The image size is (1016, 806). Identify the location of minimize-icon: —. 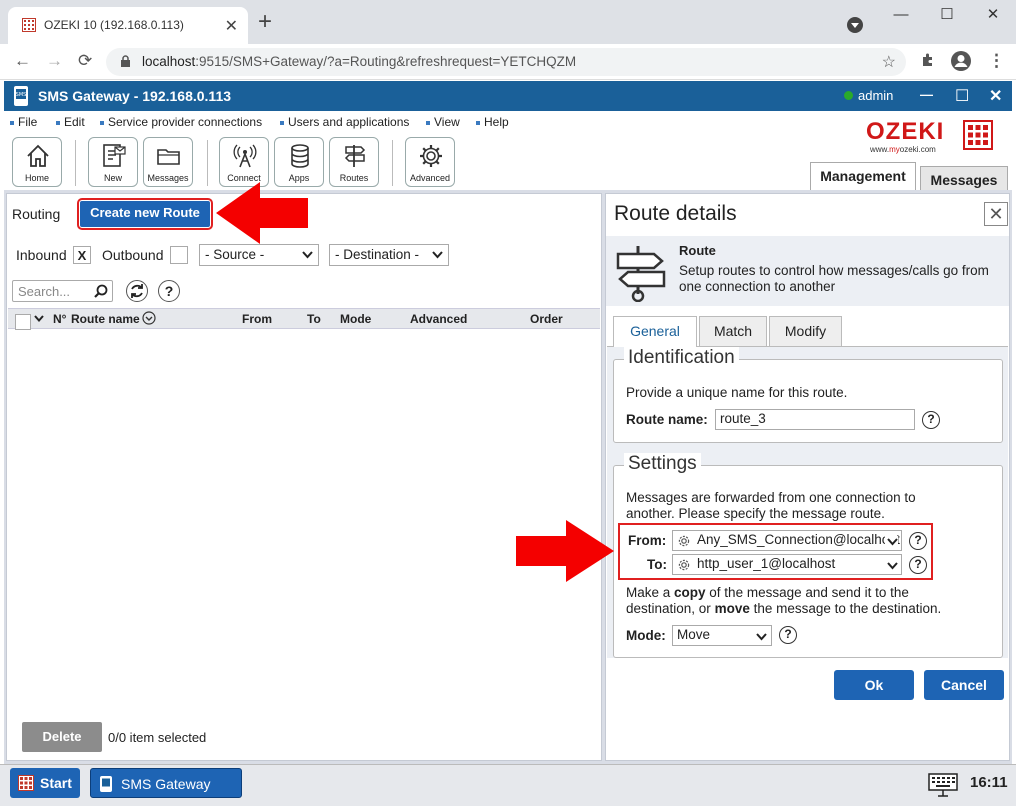
(901, 16).